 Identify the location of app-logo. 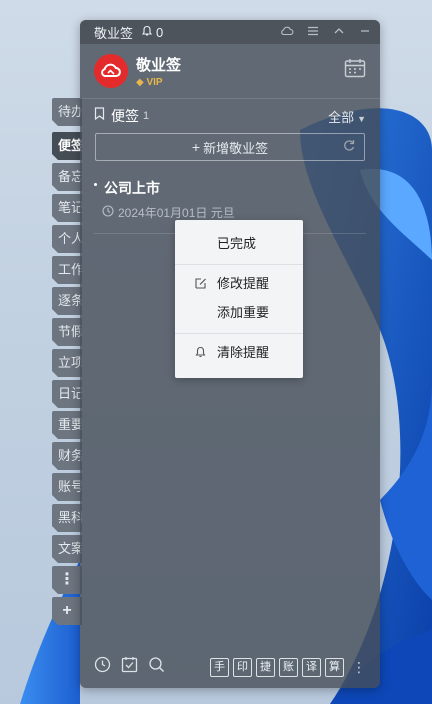
(111, 71).